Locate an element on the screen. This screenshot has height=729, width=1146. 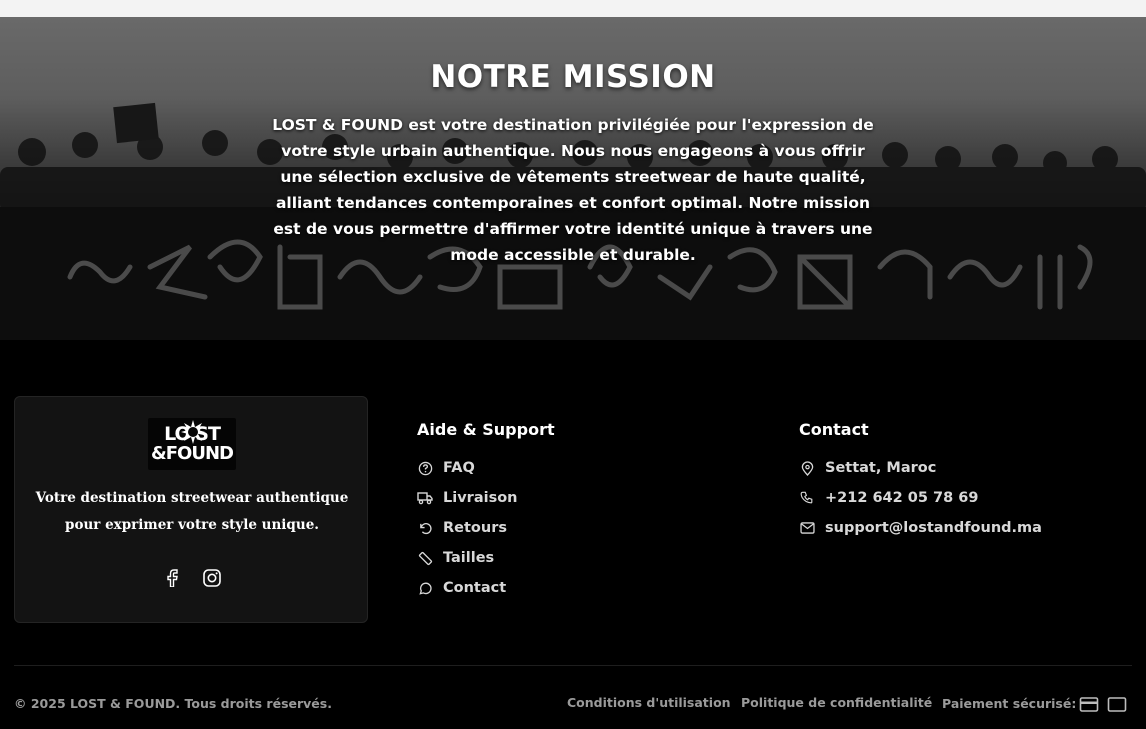
phone-icon is located at coordinates (807, 498).